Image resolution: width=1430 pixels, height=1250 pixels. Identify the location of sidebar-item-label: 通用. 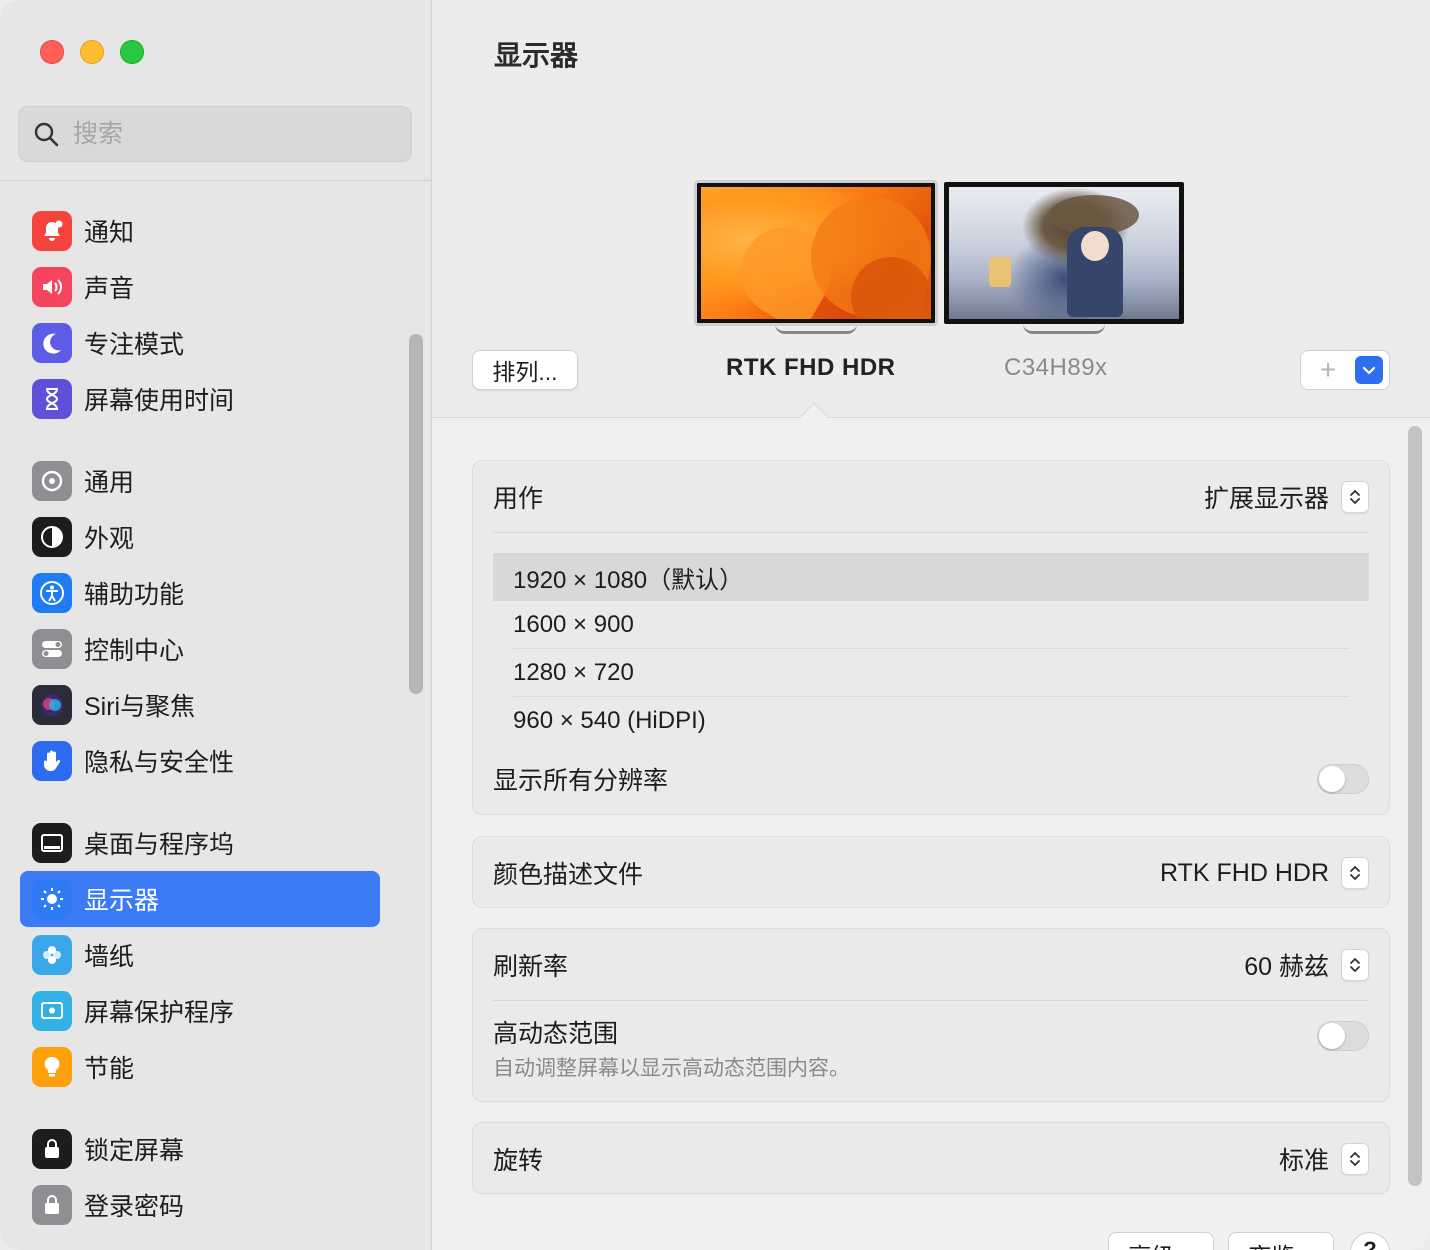
(109, 483).